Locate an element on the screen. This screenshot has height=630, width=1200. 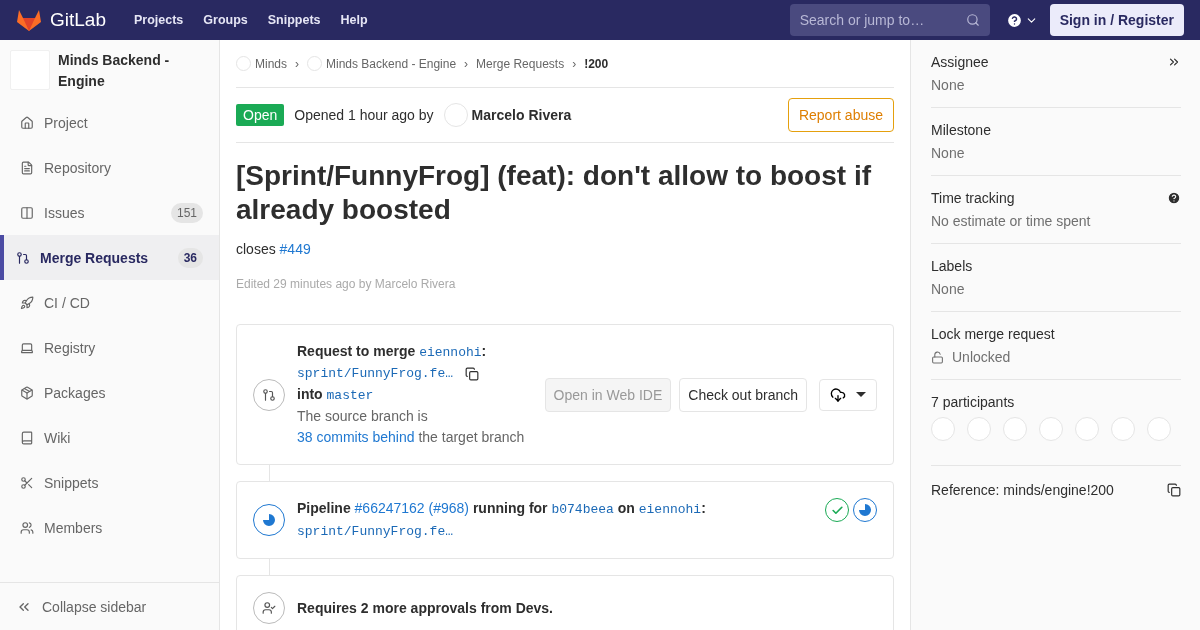
merge-request-title: [Sprint/FunnyFrog] (feat): don't allow to boost if already boosted is located at coordinates (554, 193).